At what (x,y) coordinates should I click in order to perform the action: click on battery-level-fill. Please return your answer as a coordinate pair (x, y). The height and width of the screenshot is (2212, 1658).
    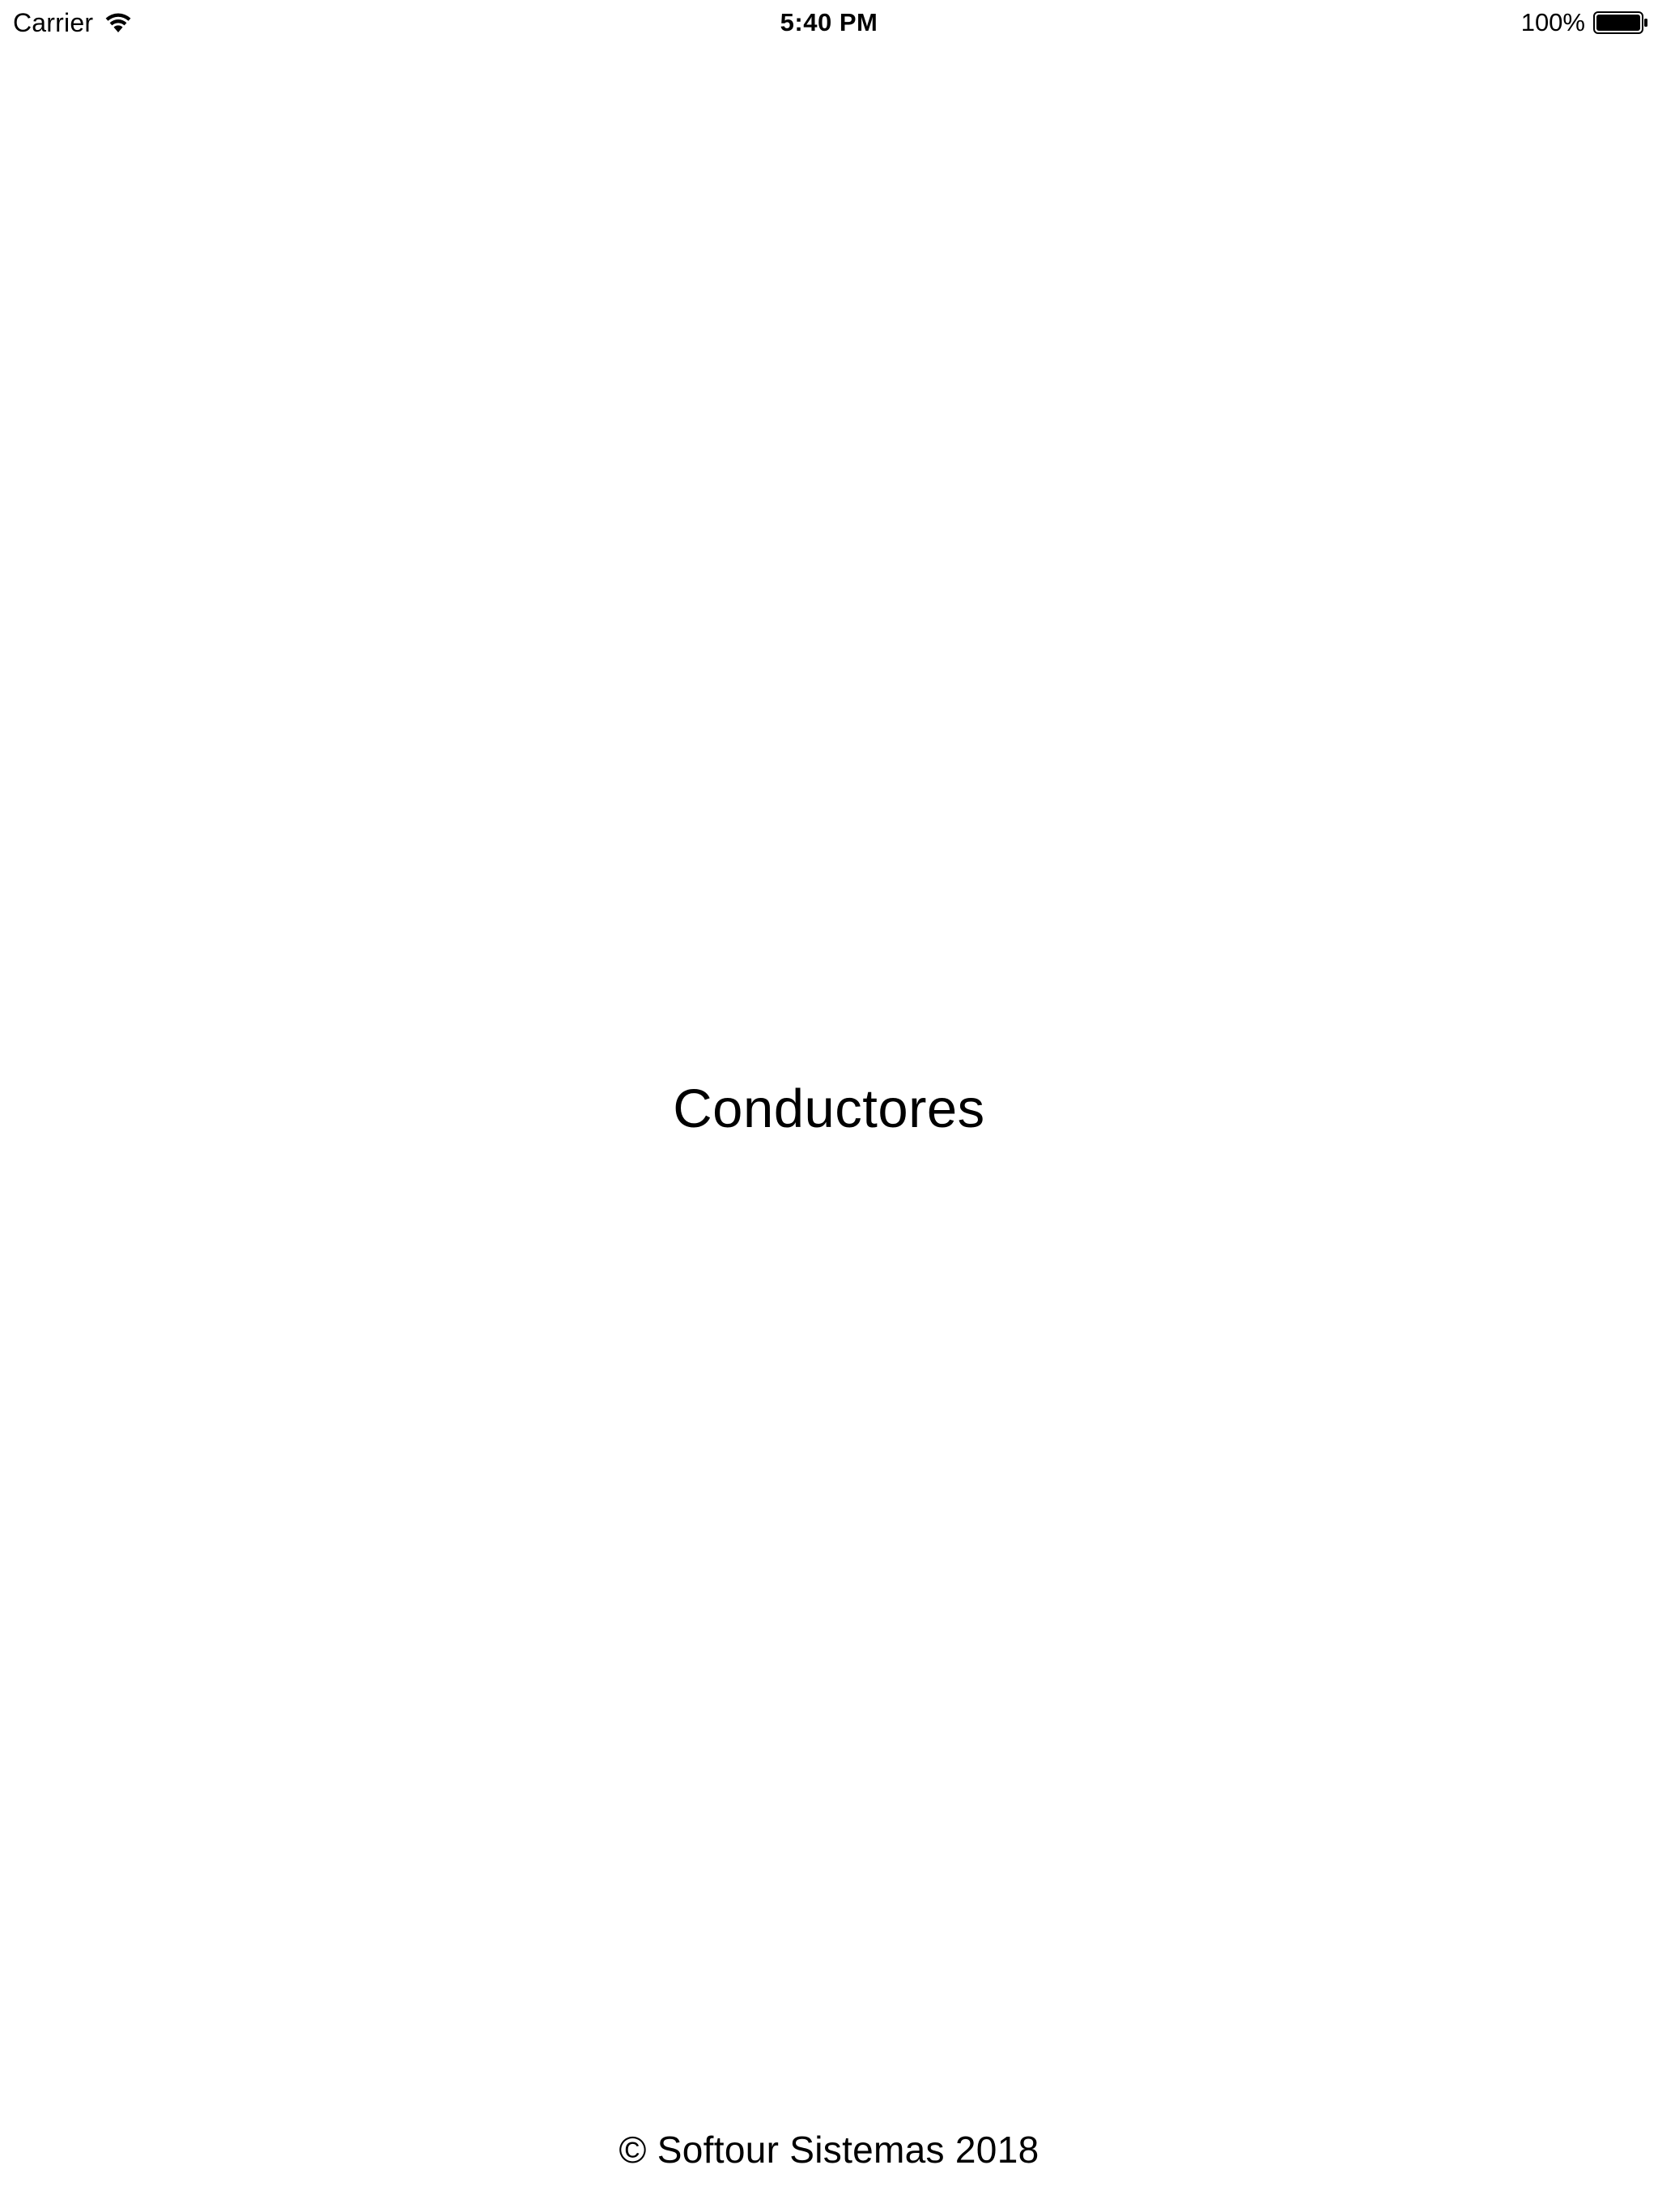
    Looking at the image, I should click on (1618, 23).